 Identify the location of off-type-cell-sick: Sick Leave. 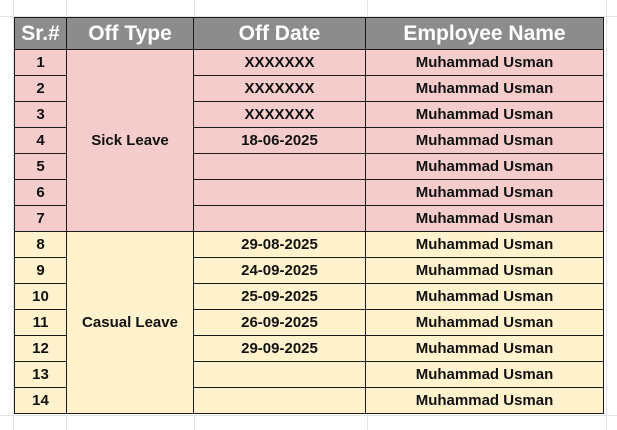
(130, 140).